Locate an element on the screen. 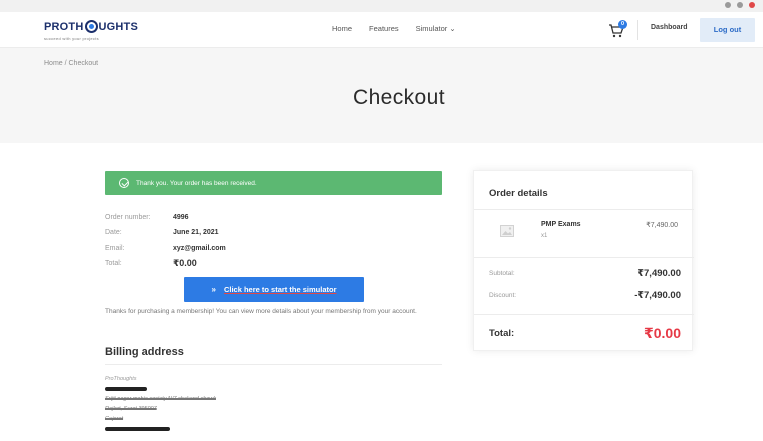 The width and height of the screenshot is (763, 441). start-simulator-button: » Click here to start the simulator is located at coordinates (274, 289).